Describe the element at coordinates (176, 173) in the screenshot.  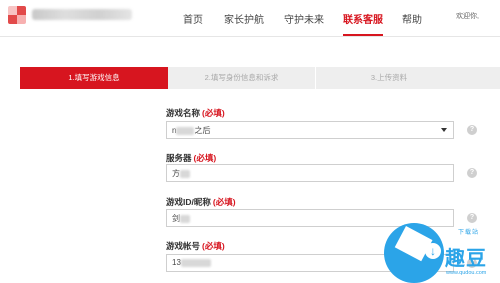
I see `server-value-prefix: 方` at that location.